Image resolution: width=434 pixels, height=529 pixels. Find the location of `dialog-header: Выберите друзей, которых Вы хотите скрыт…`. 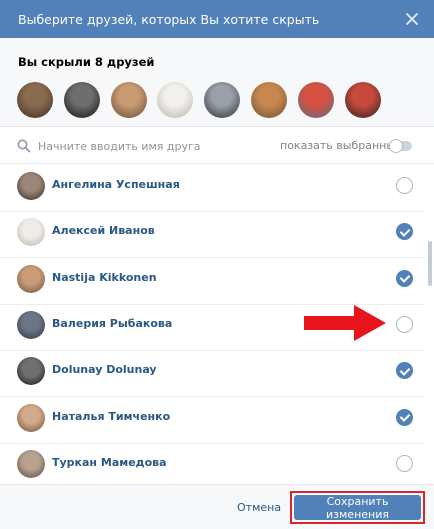

dialog-header: Выберите друзей, которых Вы хотите скрыт… is located at coordinates (217, 19).